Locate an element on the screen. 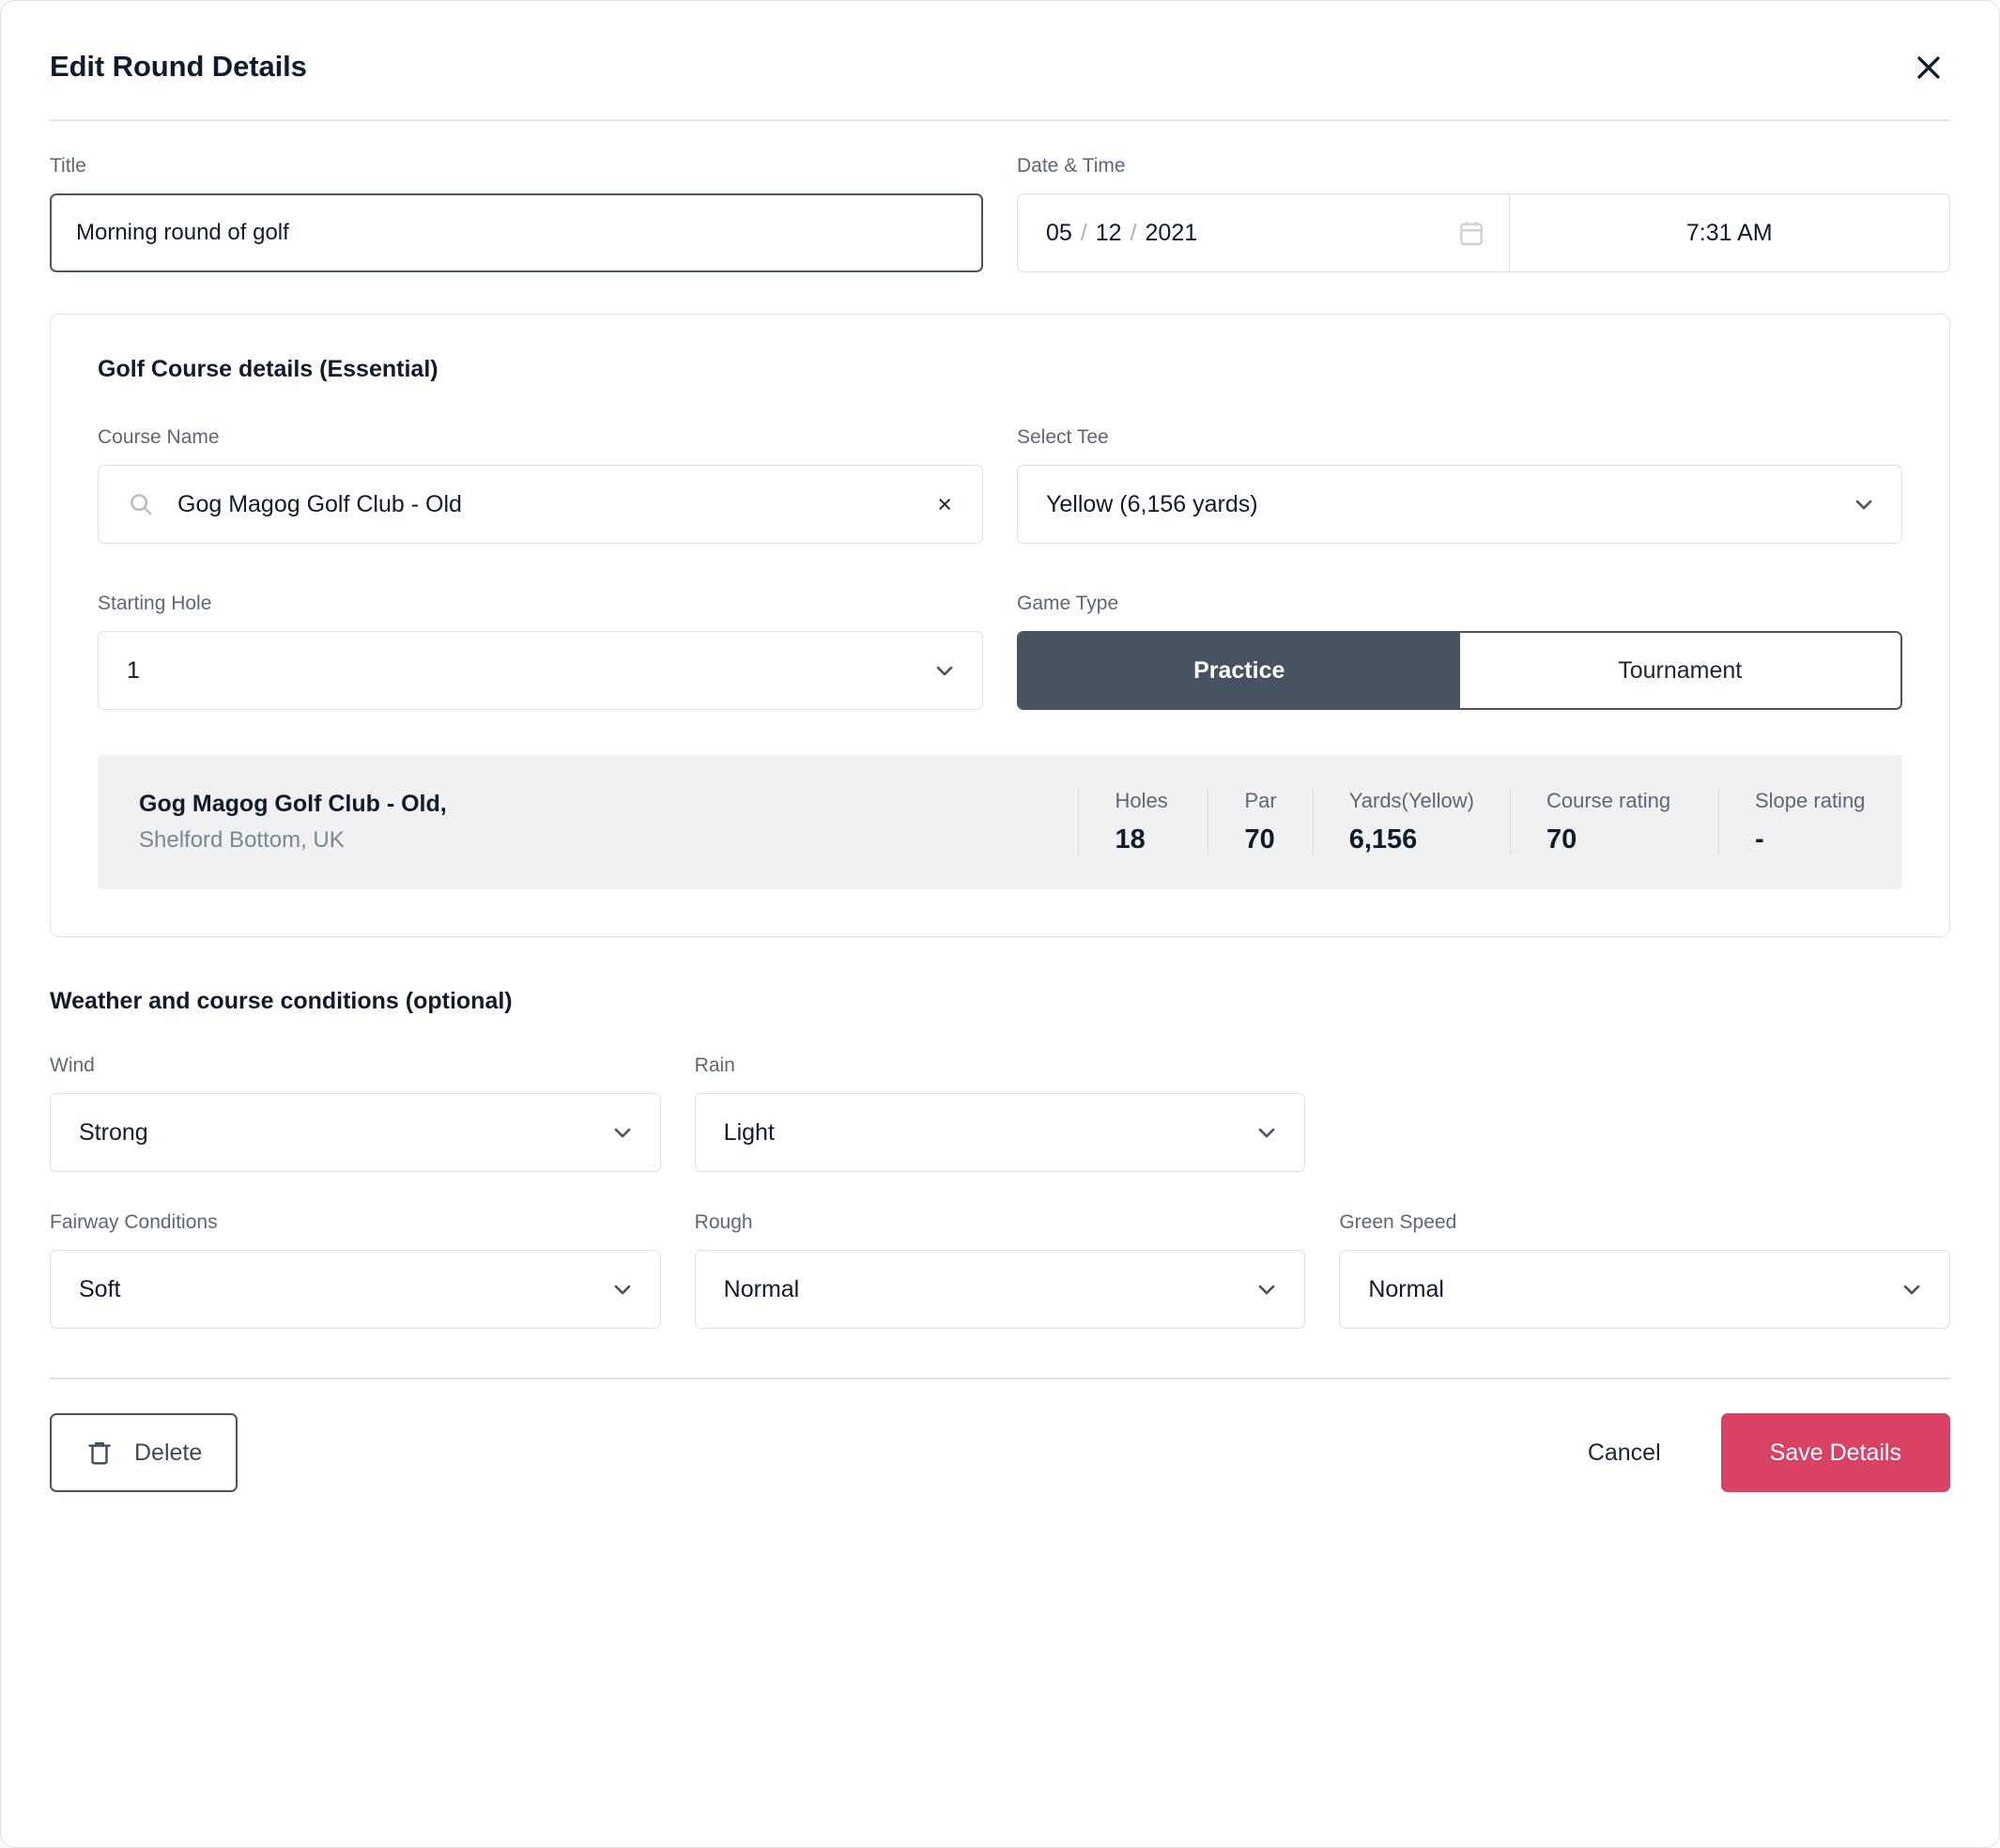  date-year: 2021 is located at coordinates (1172, 233).